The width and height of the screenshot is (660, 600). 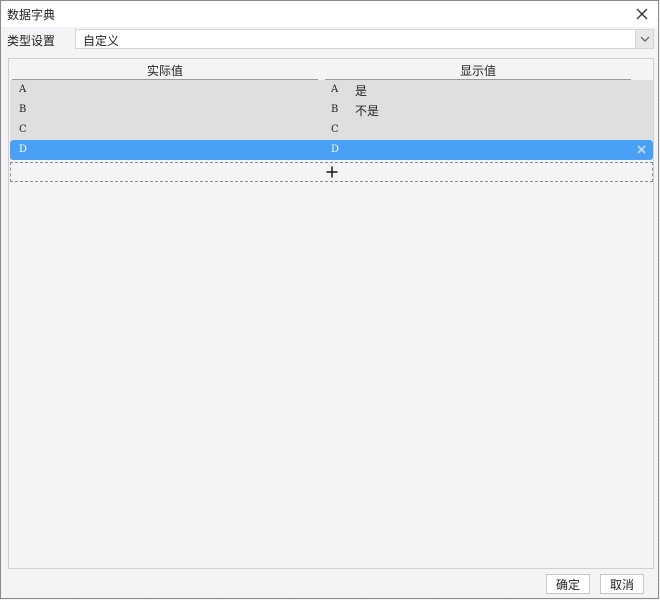 I want to click on actual-value-cell: B, so click(x=22, y=109).